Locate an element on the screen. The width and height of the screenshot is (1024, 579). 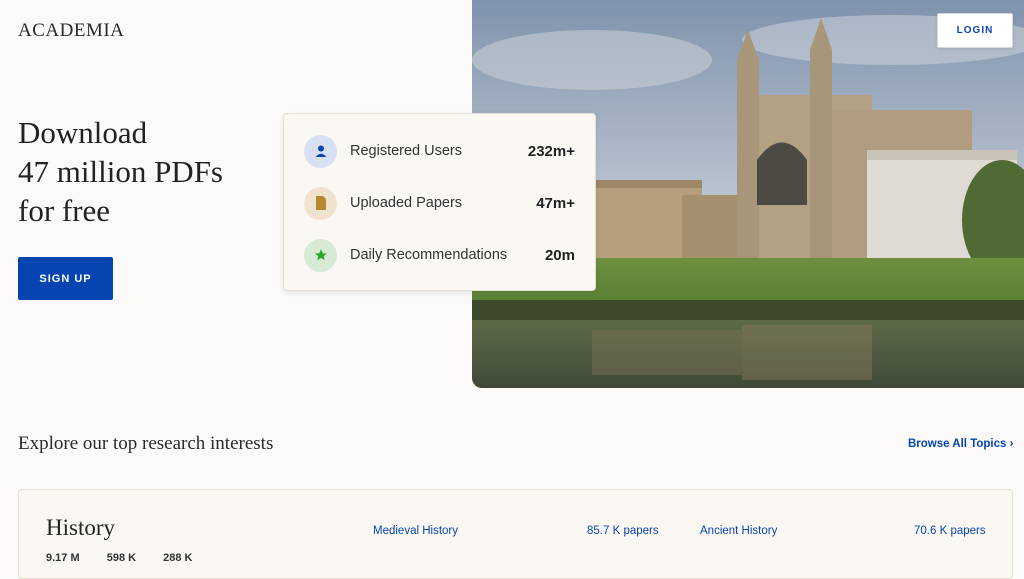
sign-up-button: SIGN UP is located at coordinates (65, 278).